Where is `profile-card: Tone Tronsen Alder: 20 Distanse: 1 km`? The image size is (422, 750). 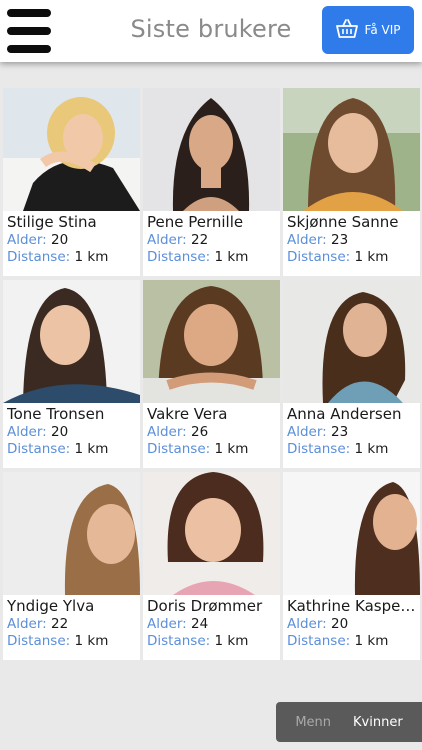
profile-card: Tone Tronsen Alder: 20 Distanse: 1 km is located at coordinates (71, 374).